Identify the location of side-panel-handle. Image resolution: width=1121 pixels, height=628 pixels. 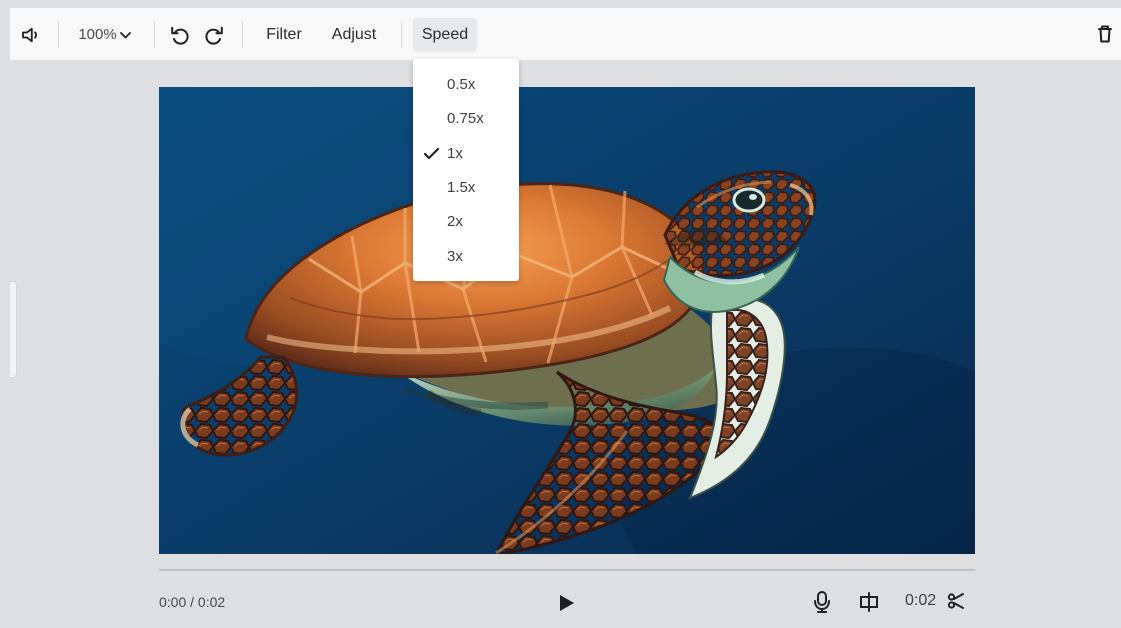
(13, 329).